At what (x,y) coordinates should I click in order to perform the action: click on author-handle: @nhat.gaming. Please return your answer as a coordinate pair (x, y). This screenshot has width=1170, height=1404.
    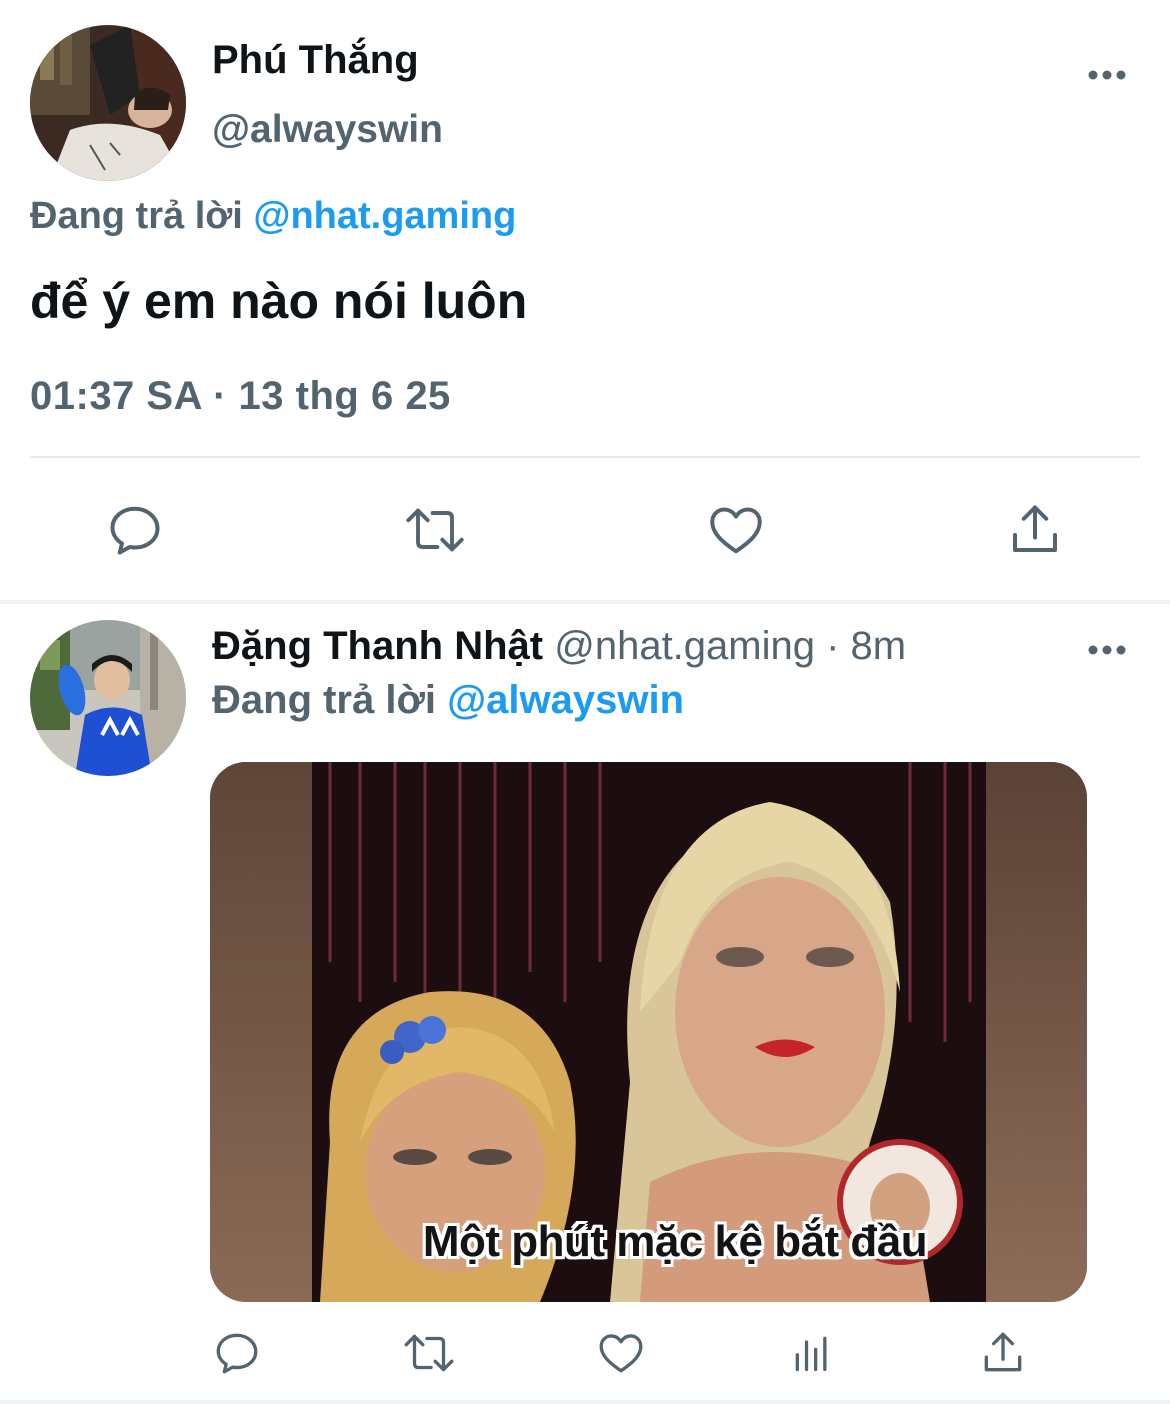
    Looking at the image, I should click on (684, 646).